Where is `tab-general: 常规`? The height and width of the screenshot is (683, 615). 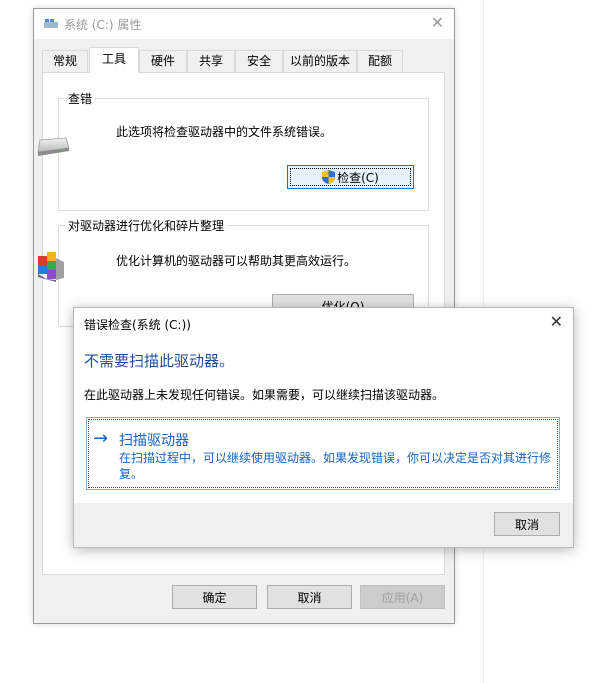
tab-general: 常规 is located at coordinates (65, 61).